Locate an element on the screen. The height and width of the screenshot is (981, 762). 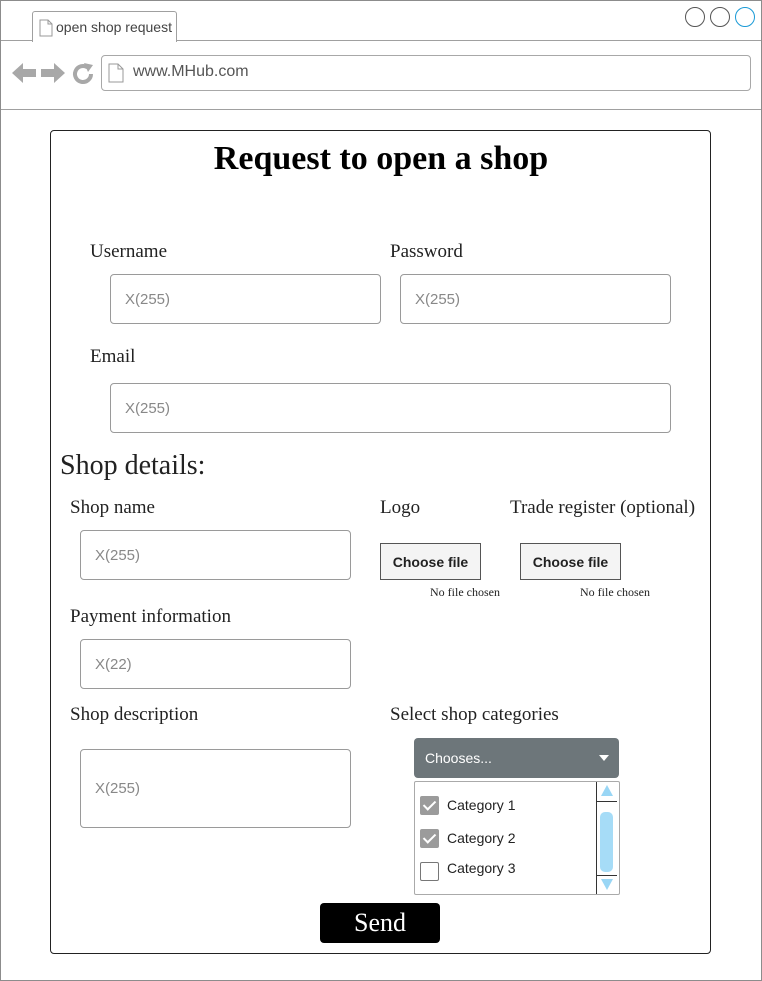
shop-name-label: Shop name is located at coordinates (112, 507).